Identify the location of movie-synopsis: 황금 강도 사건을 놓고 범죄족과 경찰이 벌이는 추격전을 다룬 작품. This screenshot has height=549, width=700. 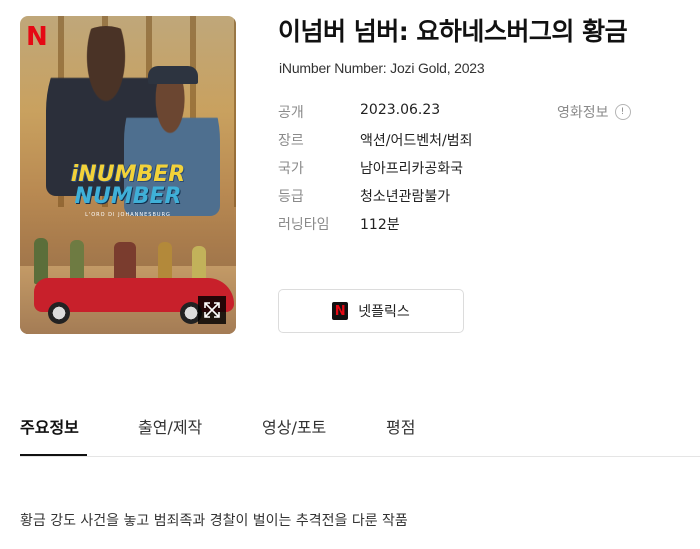
(214, 521).